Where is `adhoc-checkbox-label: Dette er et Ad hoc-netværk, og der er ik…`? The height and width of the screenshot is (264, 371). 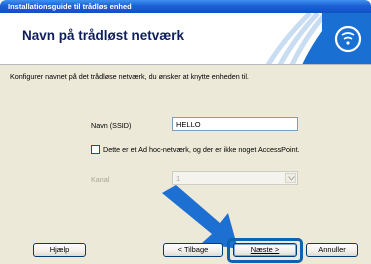
adhoc-checkbox-label: Dette er et Ad hoc-netværk, og der er ik… is located at coordinates (201, 149).